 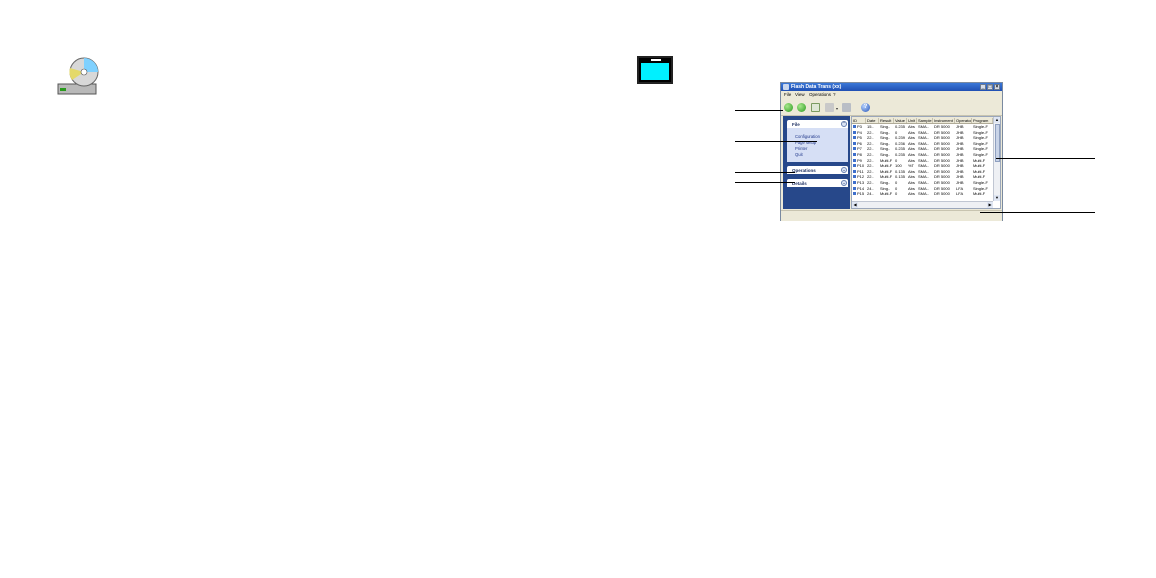 What do you see at coordinates (896, 194) in the screenshot?
I see `table-cell: 0` at bounding box center [896, 194].